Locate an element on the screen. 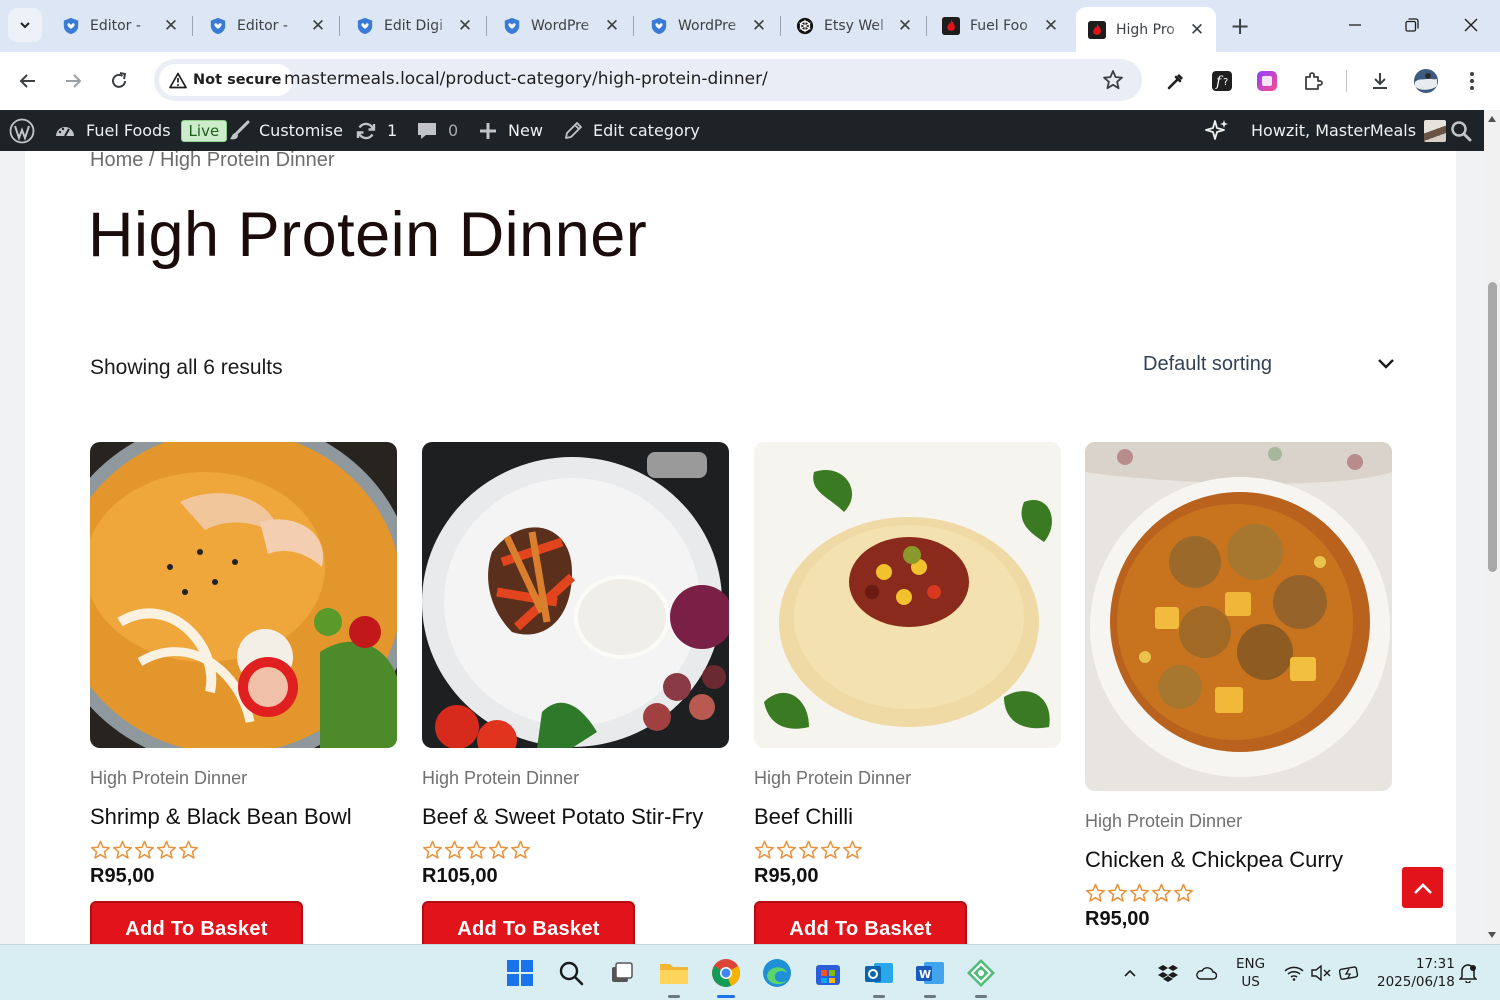 This screenshot has height=1000, width=1500. browser-tab-active: High Pro ✕ is located at coordinates (1146, 29).